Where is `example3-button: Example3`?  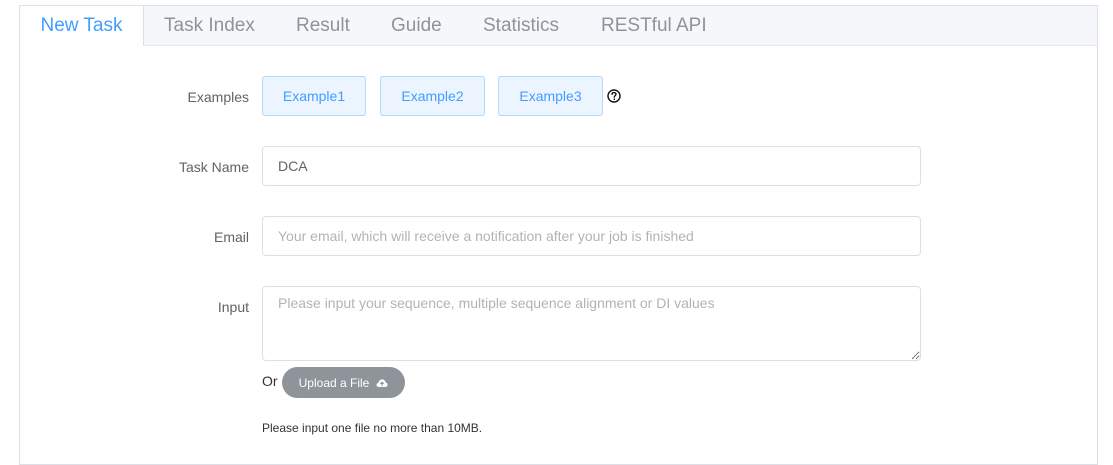 example3-button: Example3 is located at coordinates (550, 96).